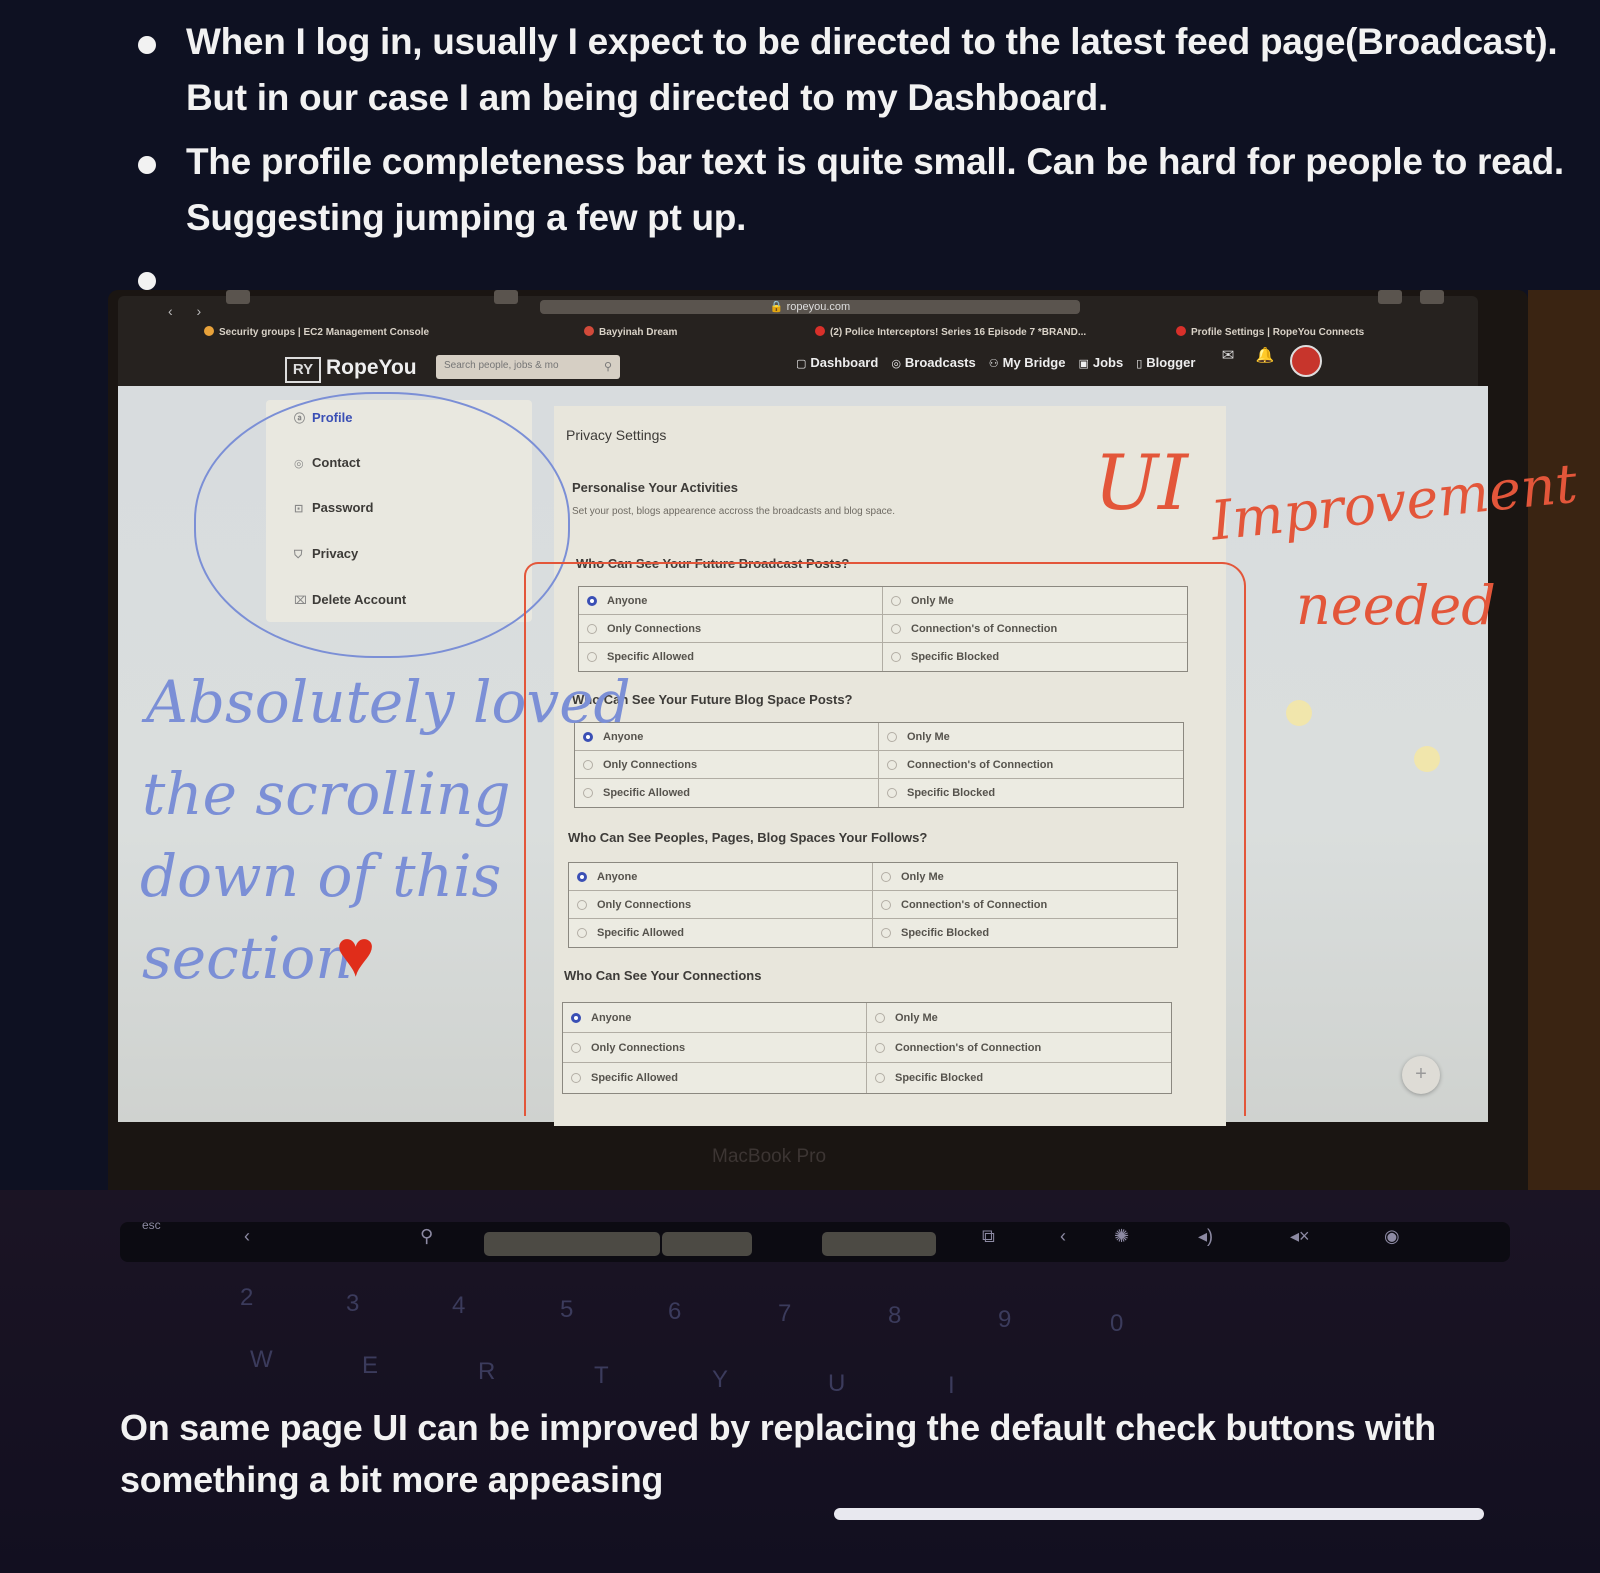 The width and height of the screenshot is (1600, 1573). What do you see at coordinates (1141, 482) in the screenshot?
I see `annotation-text: UI` at bounding box center [1141, 482].